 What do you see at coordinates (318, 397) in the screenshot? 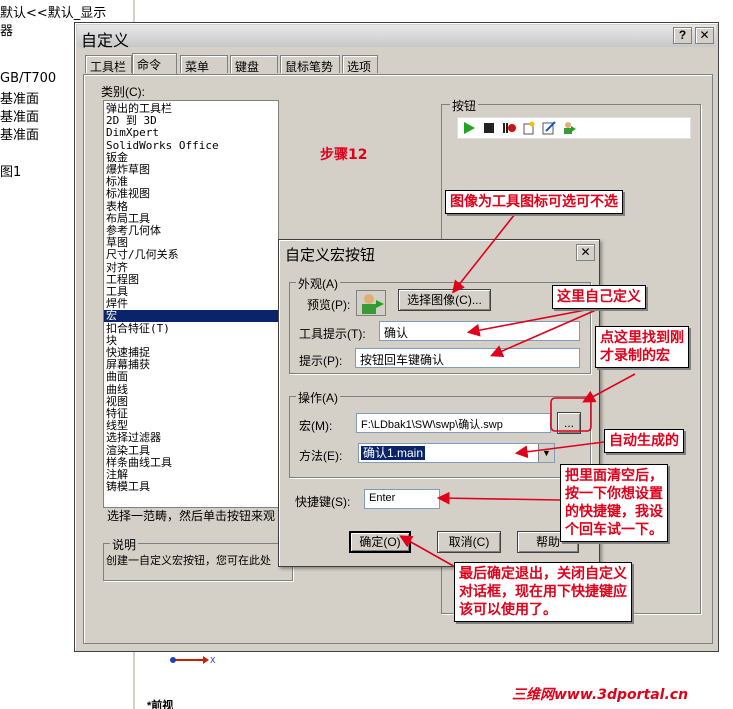
I see `action-label: 操作(A)` at bounding box center [318, 397].